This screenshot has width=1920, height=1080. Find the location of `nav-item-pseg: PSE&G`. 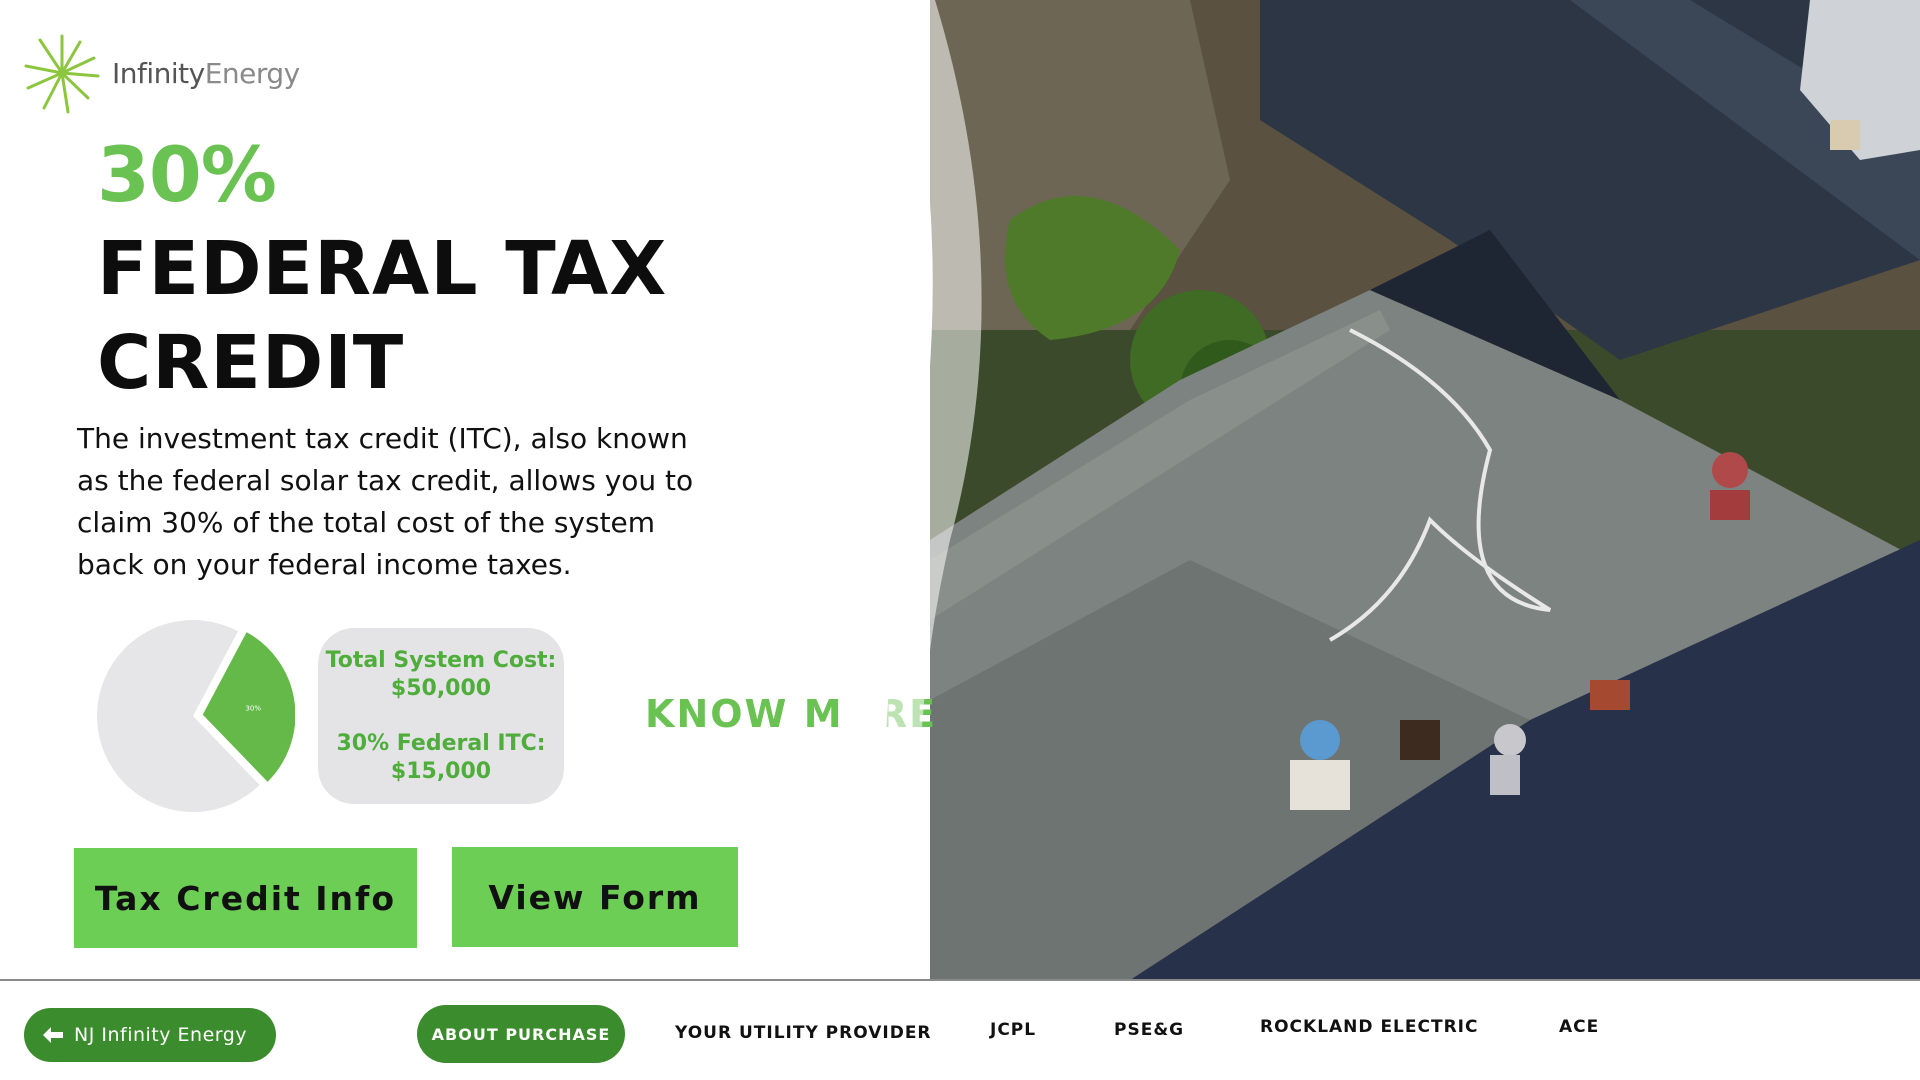

nav-item-pseg: PSE&G is located at coordinates (1149, 1030).